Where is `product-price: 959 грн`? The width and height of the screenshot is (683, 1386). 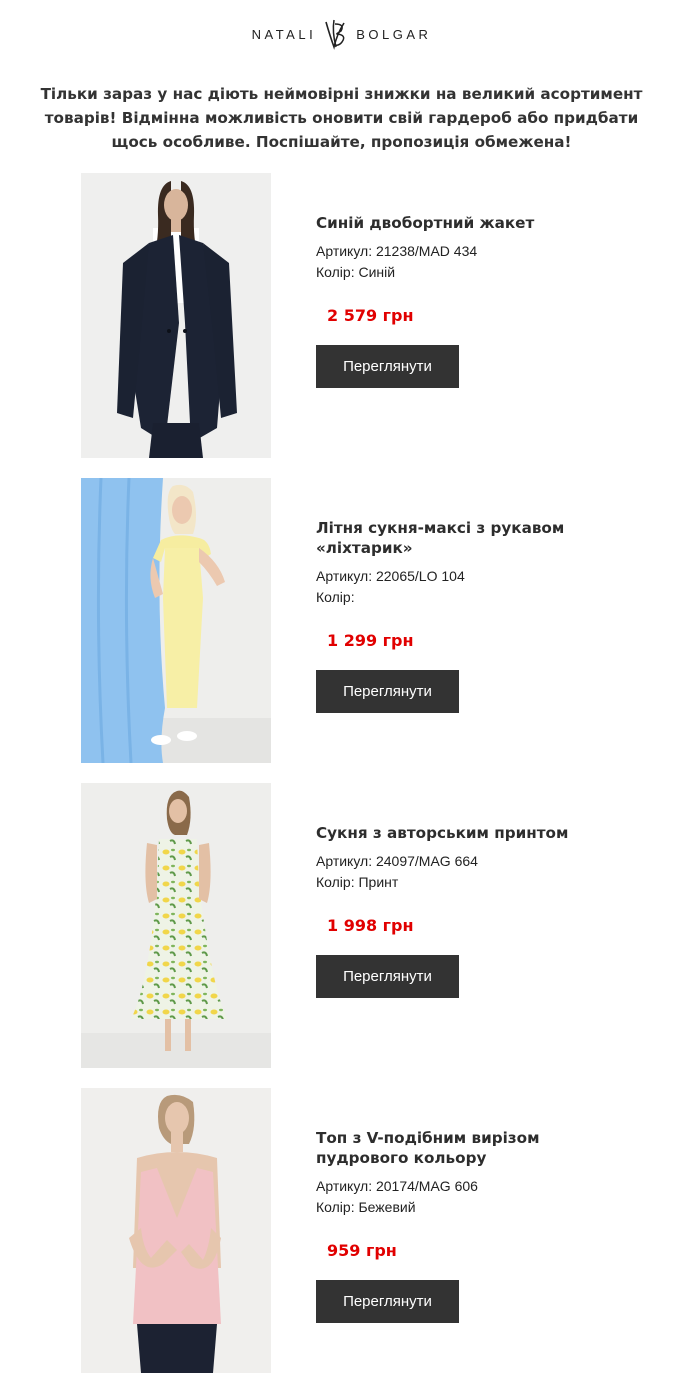 product-price: 959 грн is located at coordinates (362, 1250).